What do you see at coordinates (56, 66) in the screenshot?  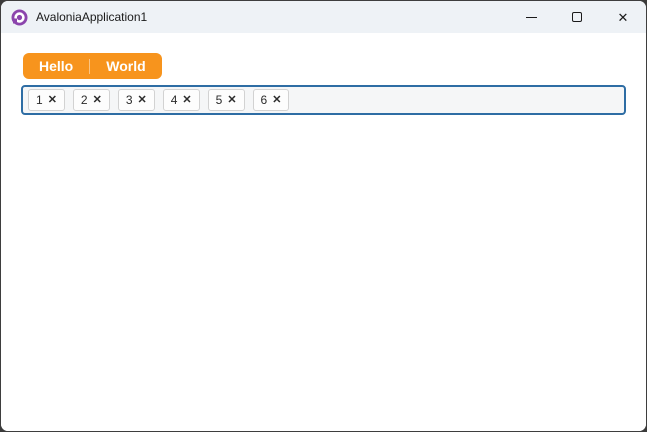 I see `tab-hello: Hello` at bounding box center [56, 66].